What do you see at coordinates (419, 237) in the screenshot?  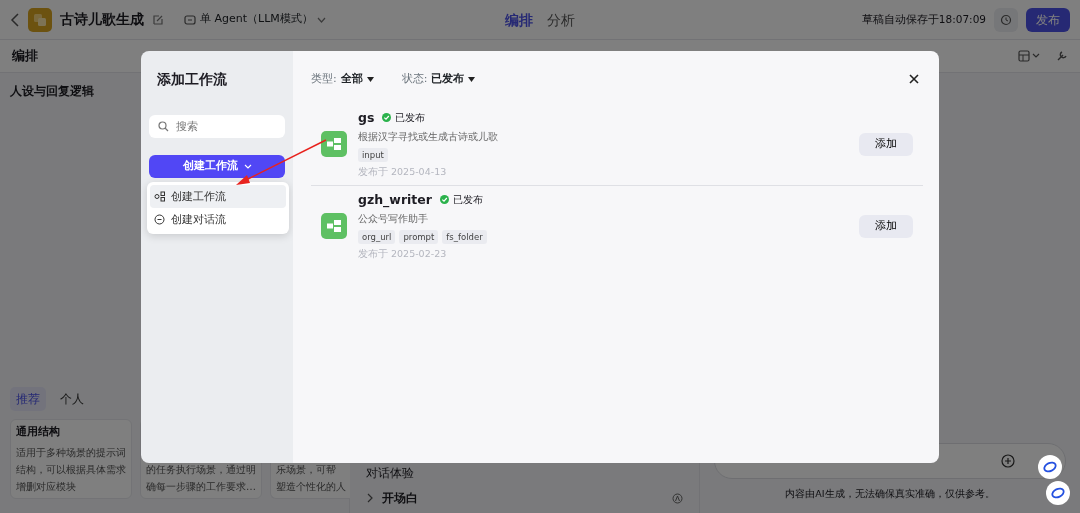 I see `parameter-tag: prompt` at bounding box center [419, 237].